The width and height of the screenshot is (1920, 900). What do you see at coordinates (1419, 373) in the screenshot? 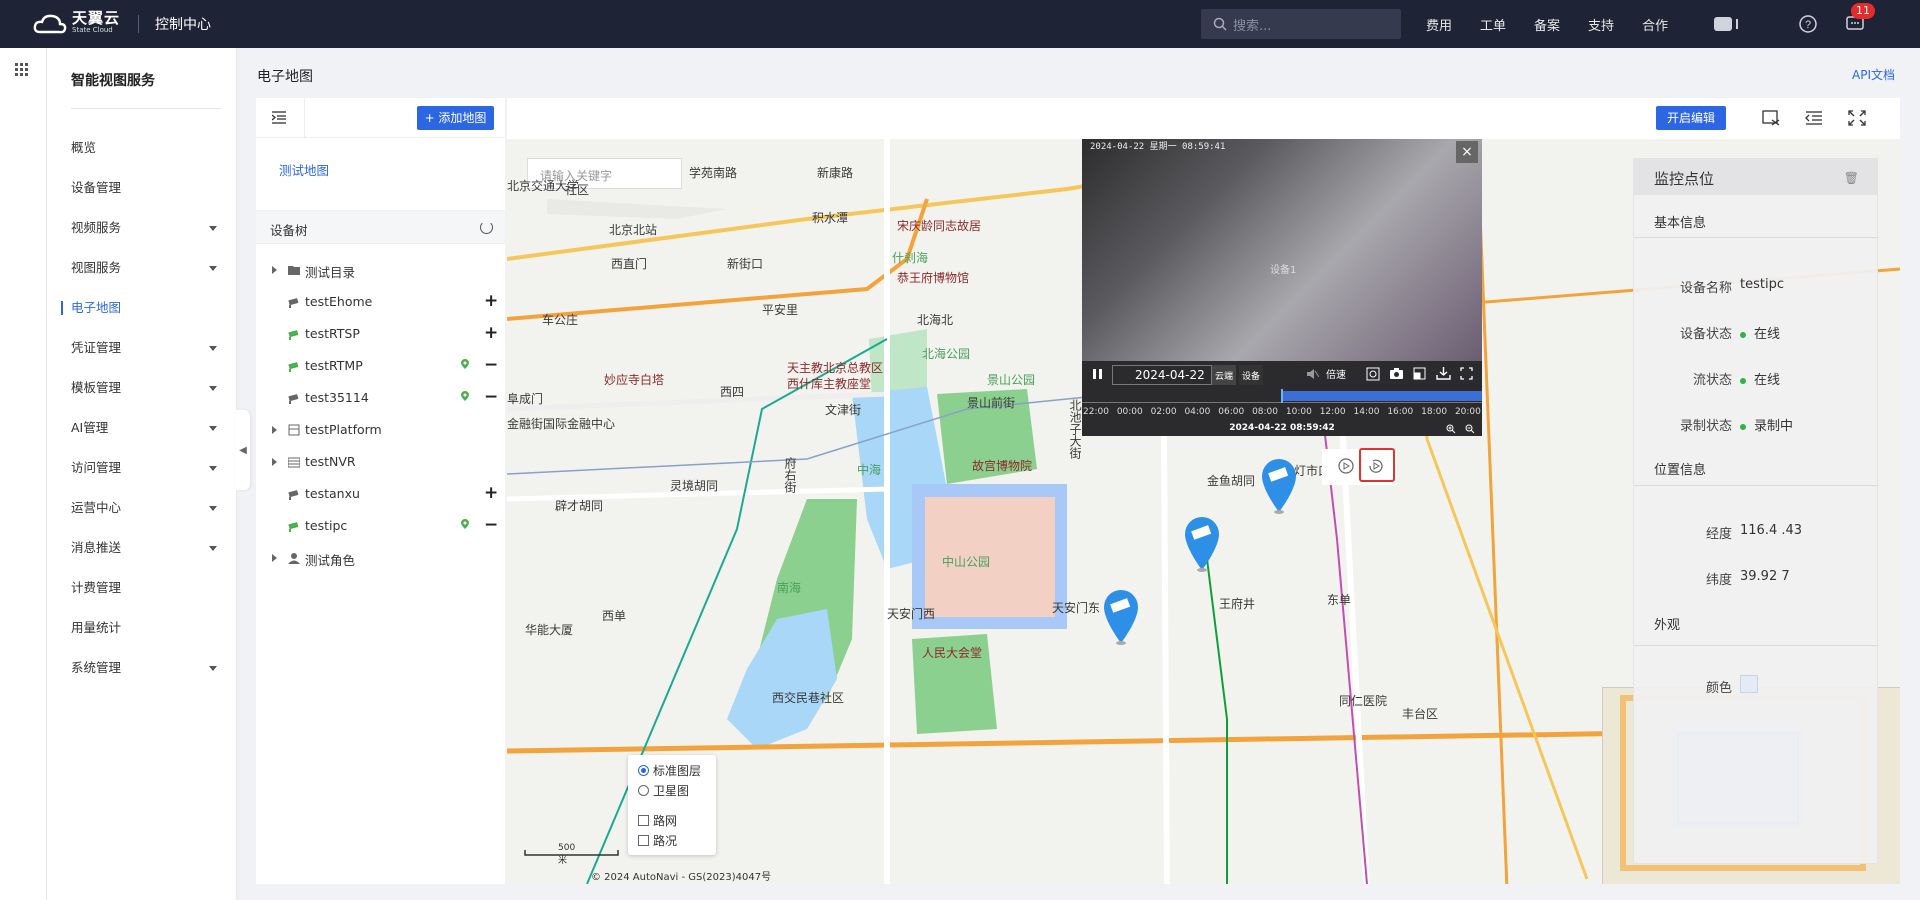
I see `picture-in-picture-icon` at bounding box center [1419, 373].